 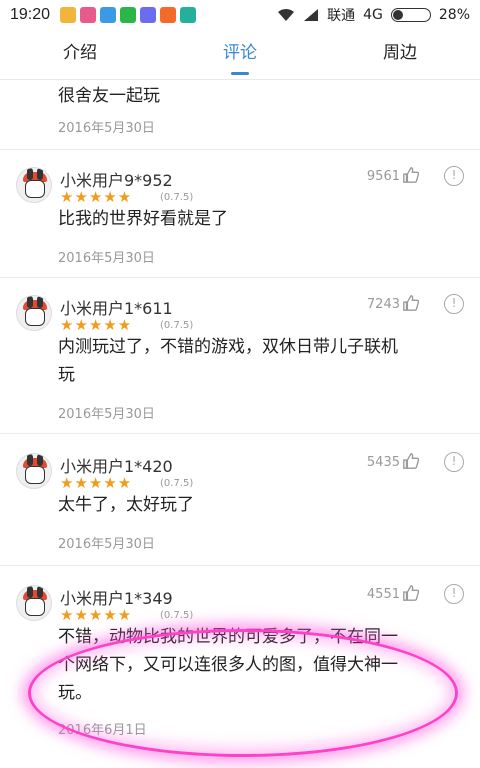 I want to click on tab-bar: 介绍 评论 周边, so click(x=240, y=55).